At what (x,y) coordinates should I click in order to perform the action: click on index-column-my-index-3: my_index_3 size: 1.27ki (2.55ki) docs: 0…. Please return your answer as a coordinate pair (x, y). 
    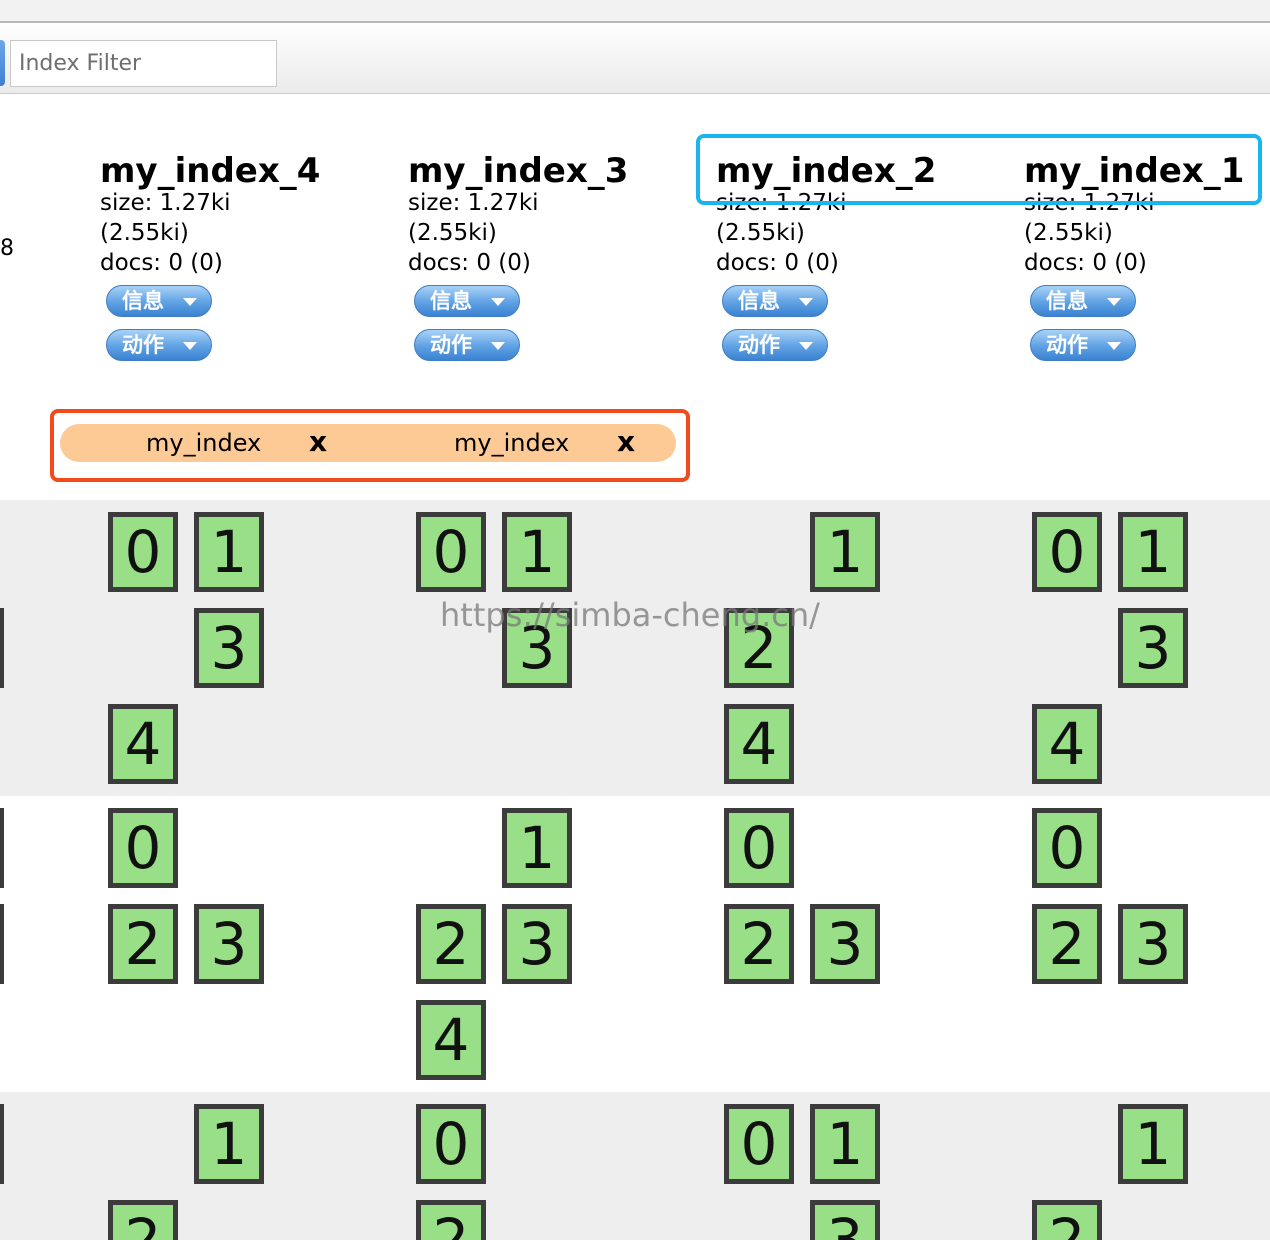
    Looking at the image, I should click on (558, 214).